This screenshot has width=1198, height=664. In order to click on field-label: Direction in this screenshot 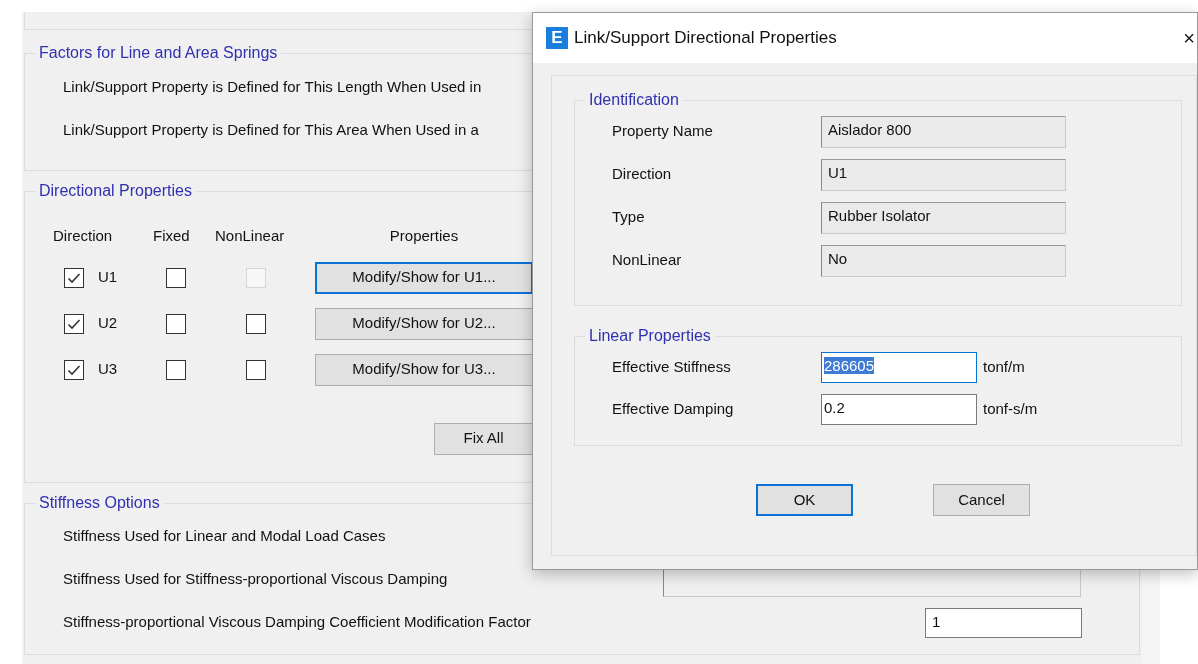, I will do `click(642, 174)`.